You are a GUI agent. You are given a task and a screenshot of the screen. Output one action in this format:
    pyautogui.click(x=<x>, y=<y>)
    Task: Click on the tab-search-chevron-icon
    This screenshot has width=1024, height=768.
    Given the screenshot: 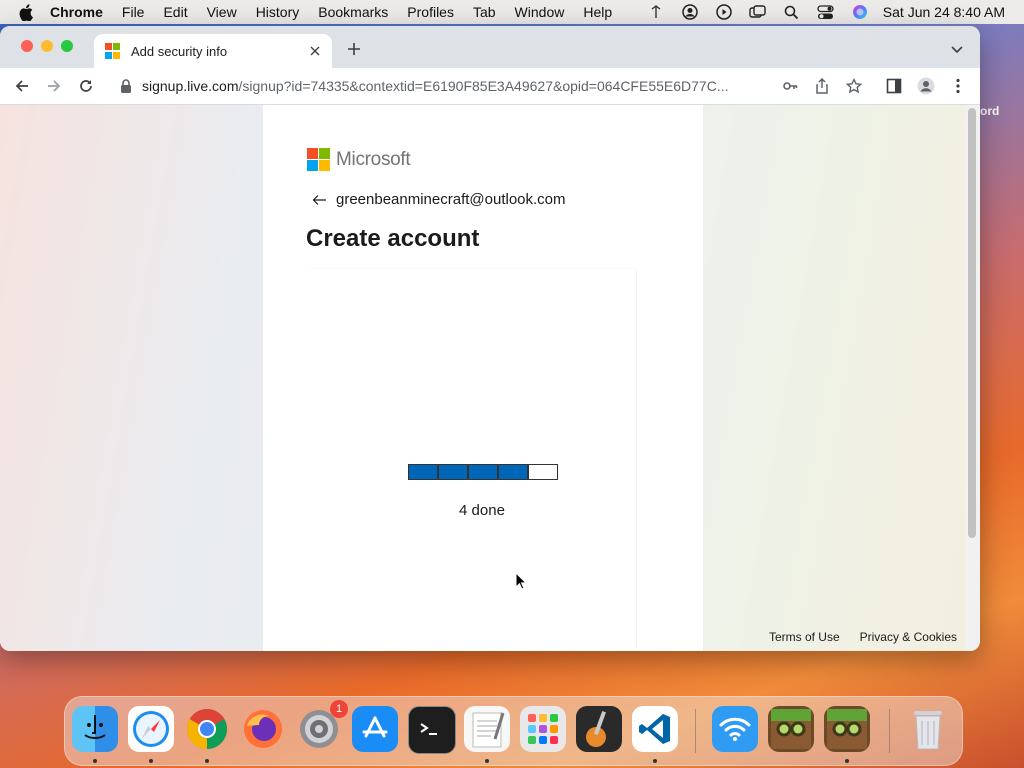 What is the action you would take?
    pyautogui.click(x=957, y=49)
    